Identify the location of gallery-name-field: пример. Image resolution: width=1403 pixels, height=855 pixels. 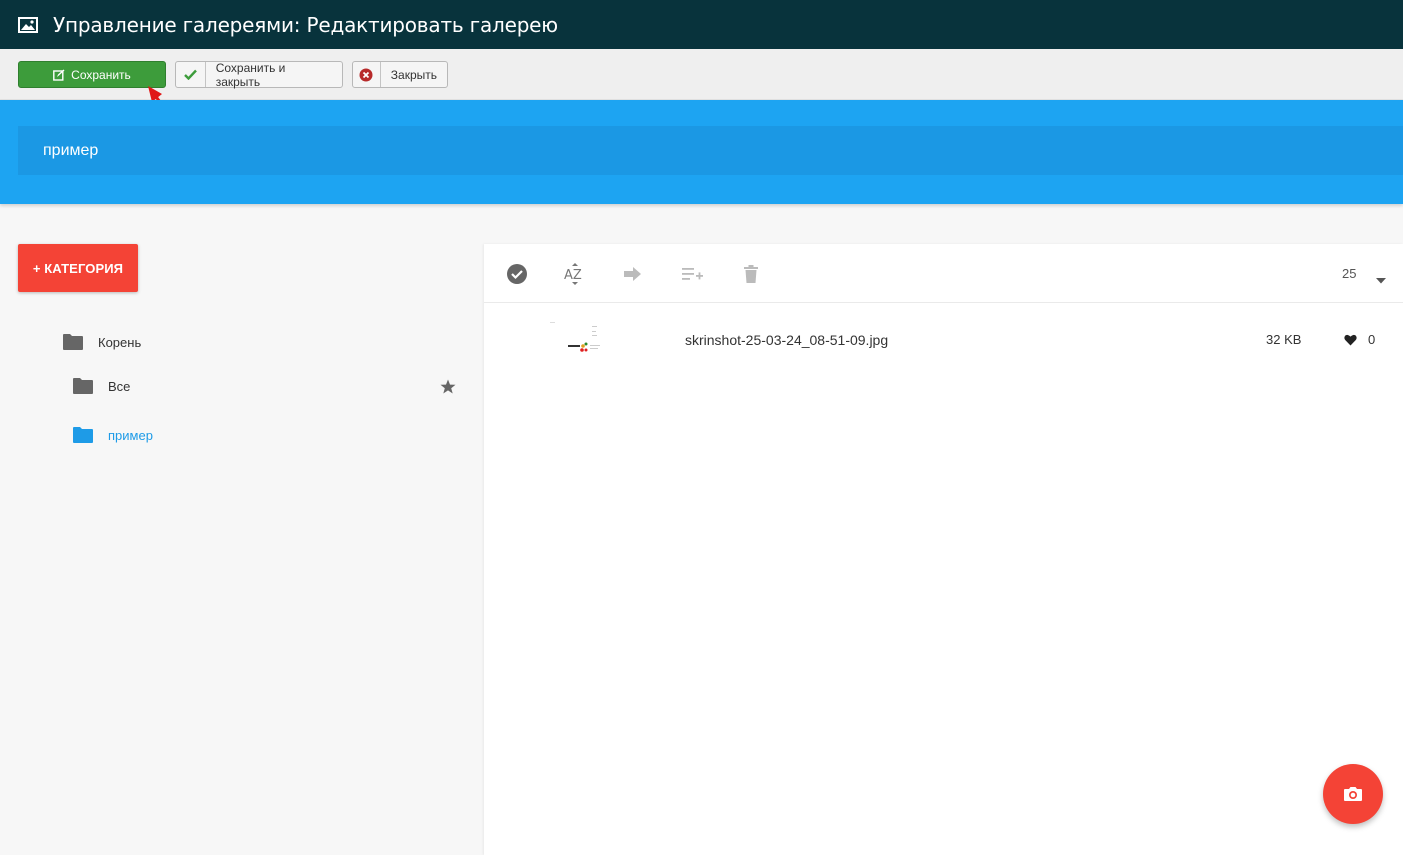
(710, 150).